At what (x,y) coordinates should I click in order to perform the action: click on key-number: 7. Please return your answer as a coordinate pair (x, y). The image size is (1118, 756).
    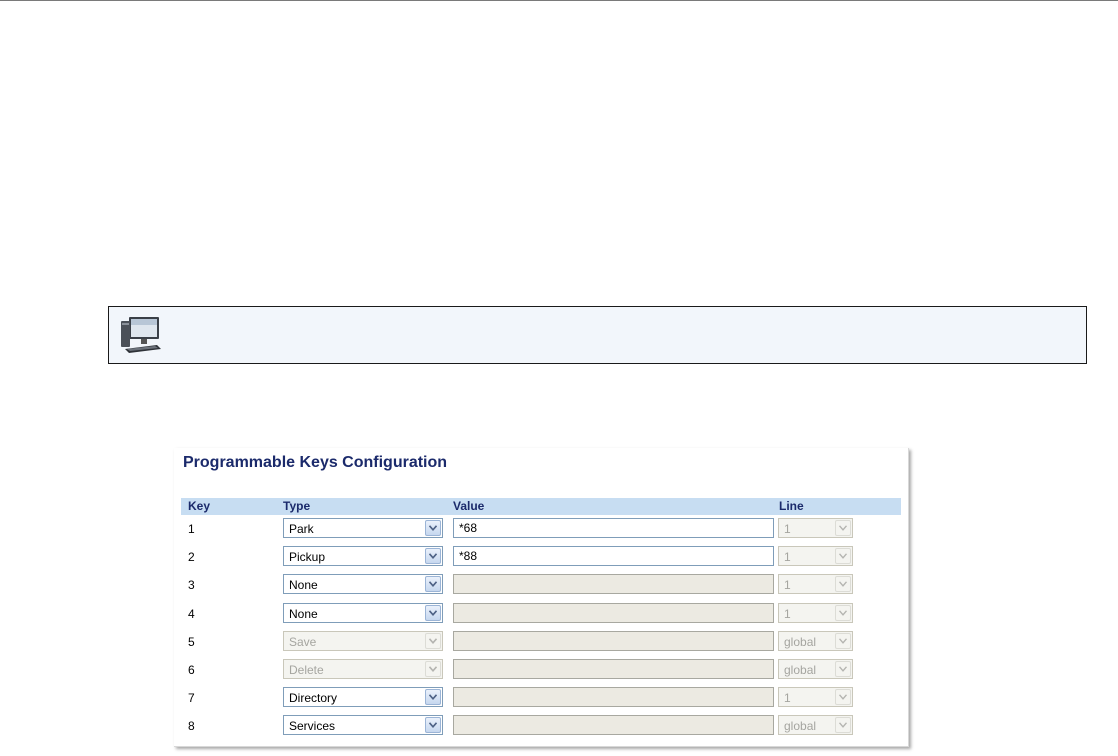
    Looking at the image, I should click on (191, 698).